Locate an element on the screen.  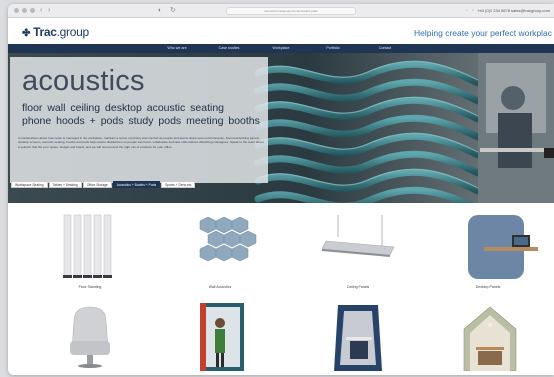
floor-standing-panels-image is located at coordinates (87, 246).